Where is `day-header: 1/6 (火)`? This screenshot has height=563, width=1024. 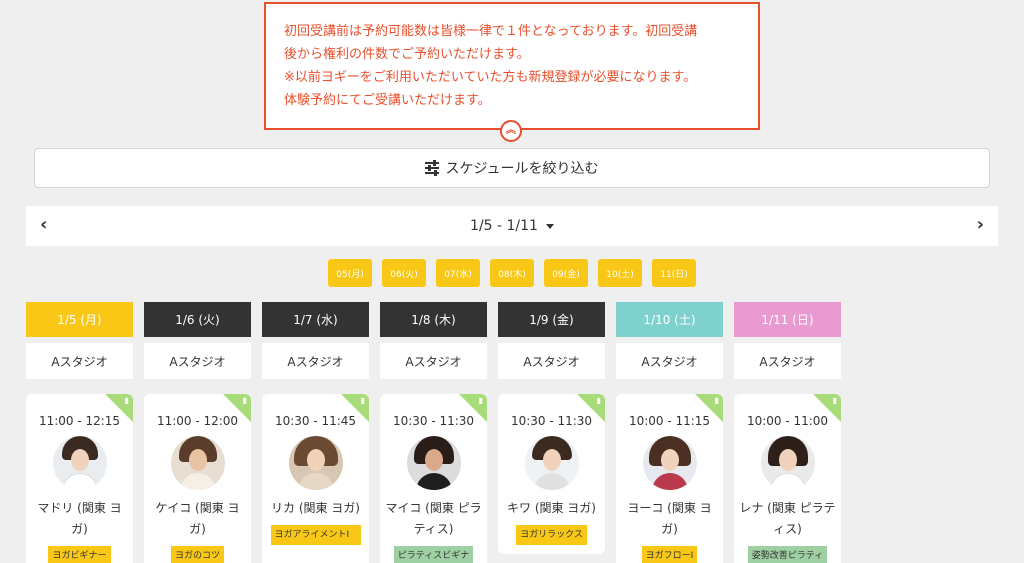
day-header: 1/6 (火) is located at coordinates (197, 319).